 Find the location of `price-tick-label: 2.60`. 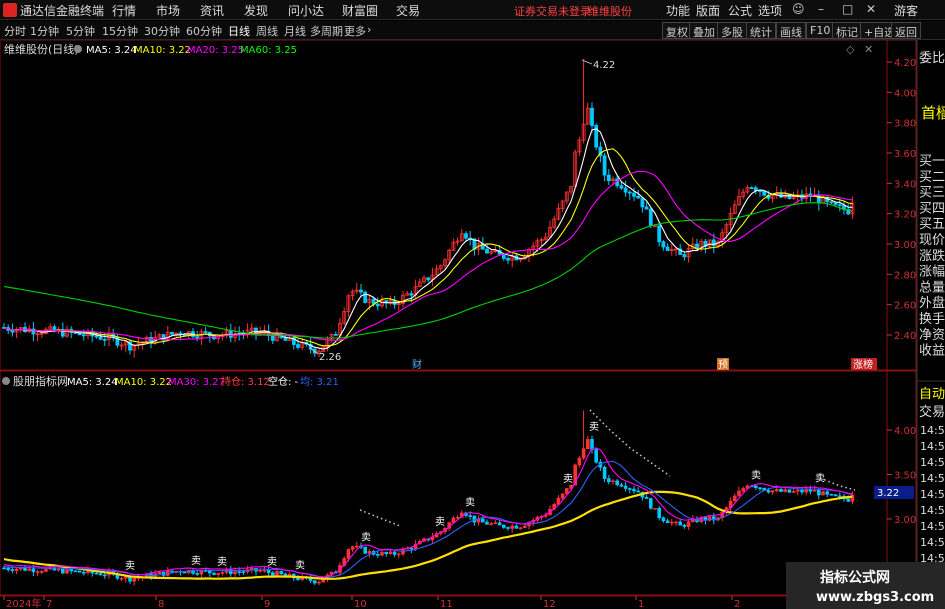

price-tick-label: 2.60 is located at coordinates (905, 306).